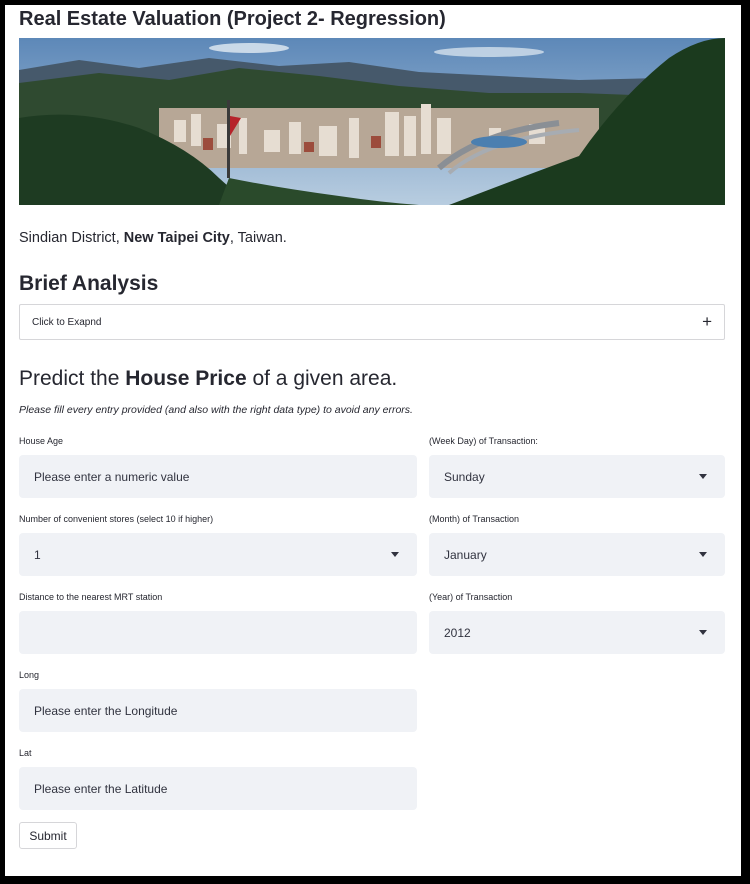 This screenshot has width=750, height=884. What do you see at coordinates (471, 597) in the screenshot?
I see `year-label: (Year) of Transaction` at bounding box center [471, 597].